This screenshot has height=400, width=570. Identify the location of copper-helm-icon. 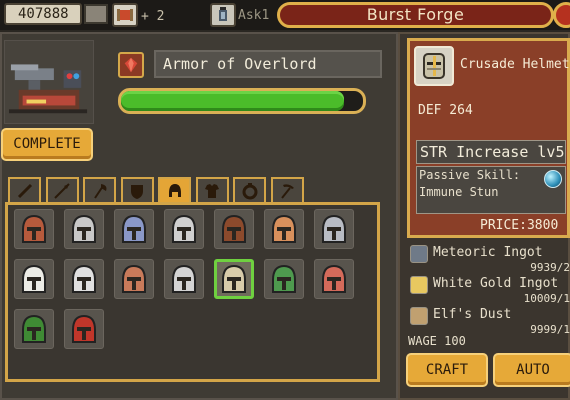
(134, 278).